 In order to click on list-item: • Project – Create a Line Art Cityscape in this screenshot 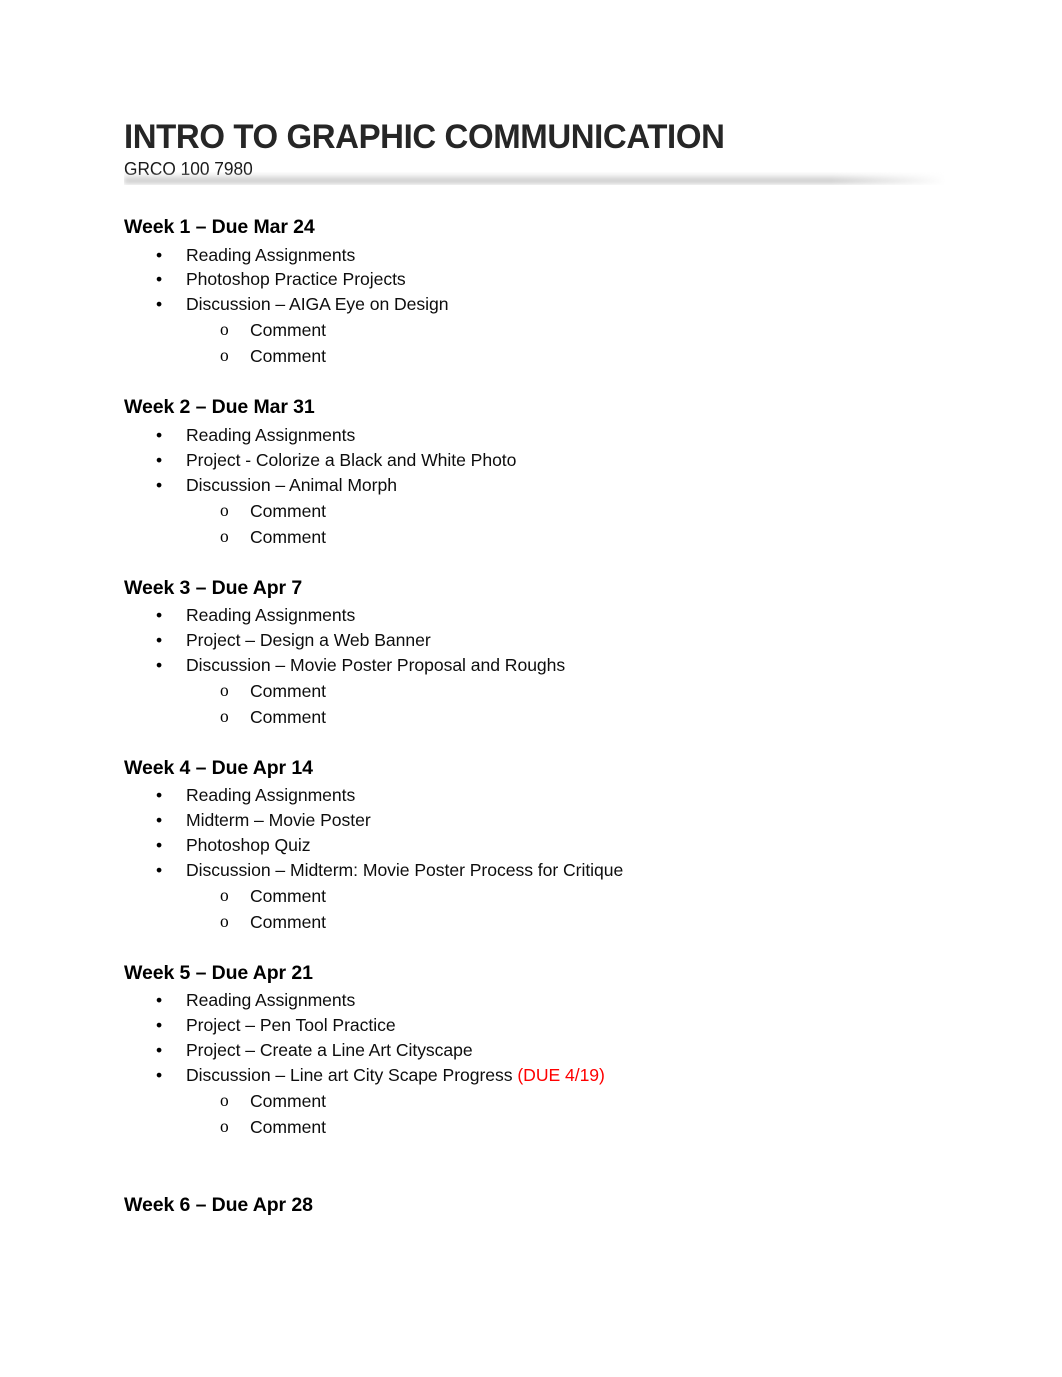, I will do `click(539, 1050)`.